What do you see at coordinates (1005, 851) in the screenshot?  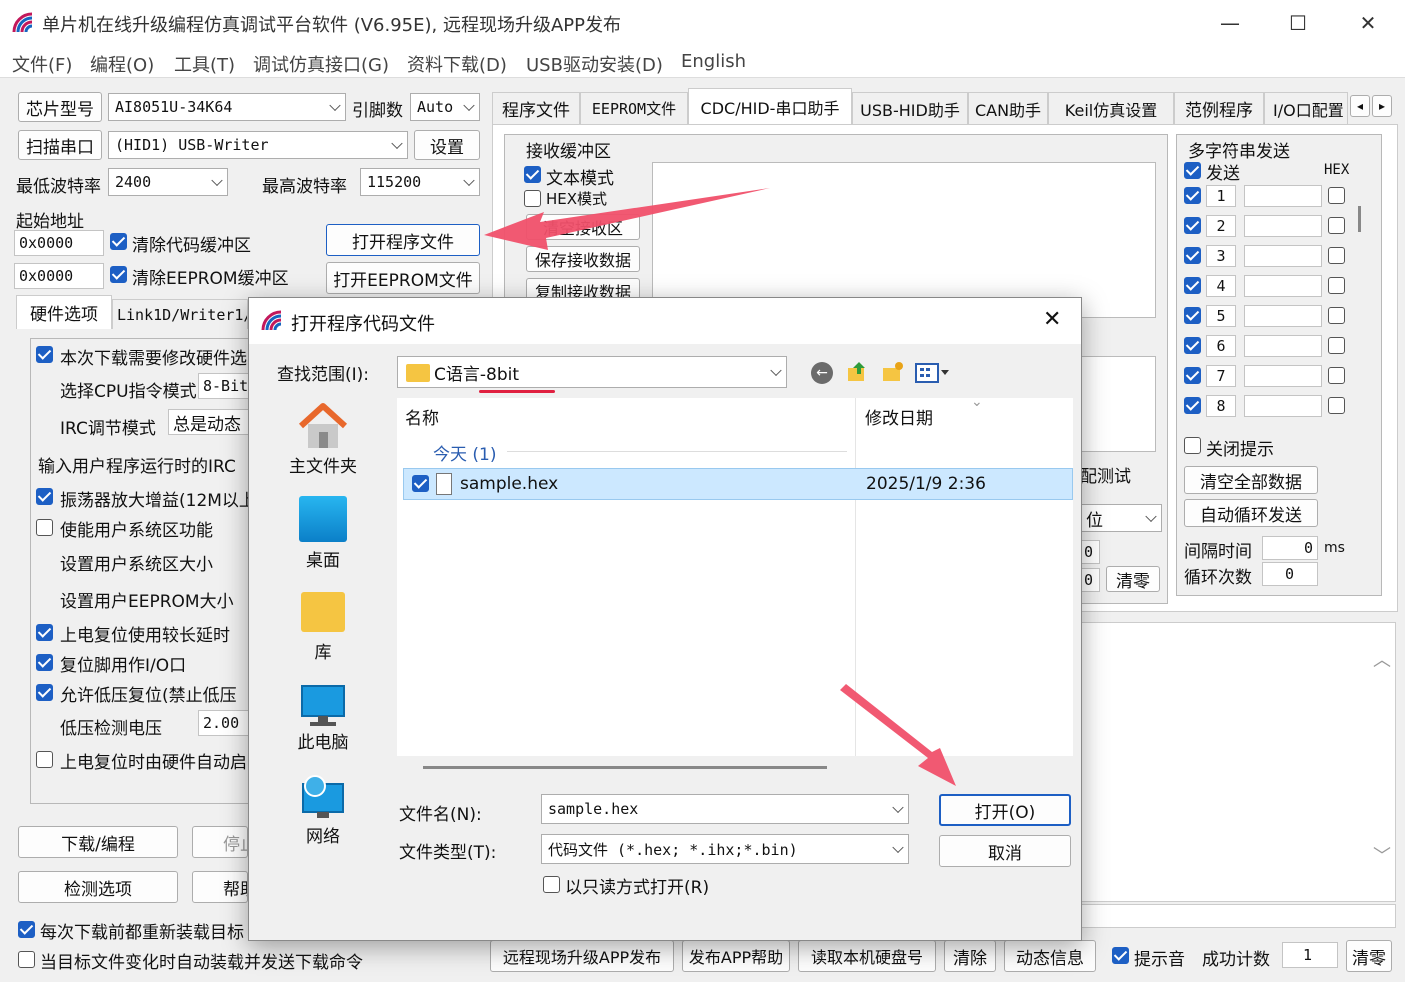 I see `cancel-button: 取消` at bounding box center [1005, 851].